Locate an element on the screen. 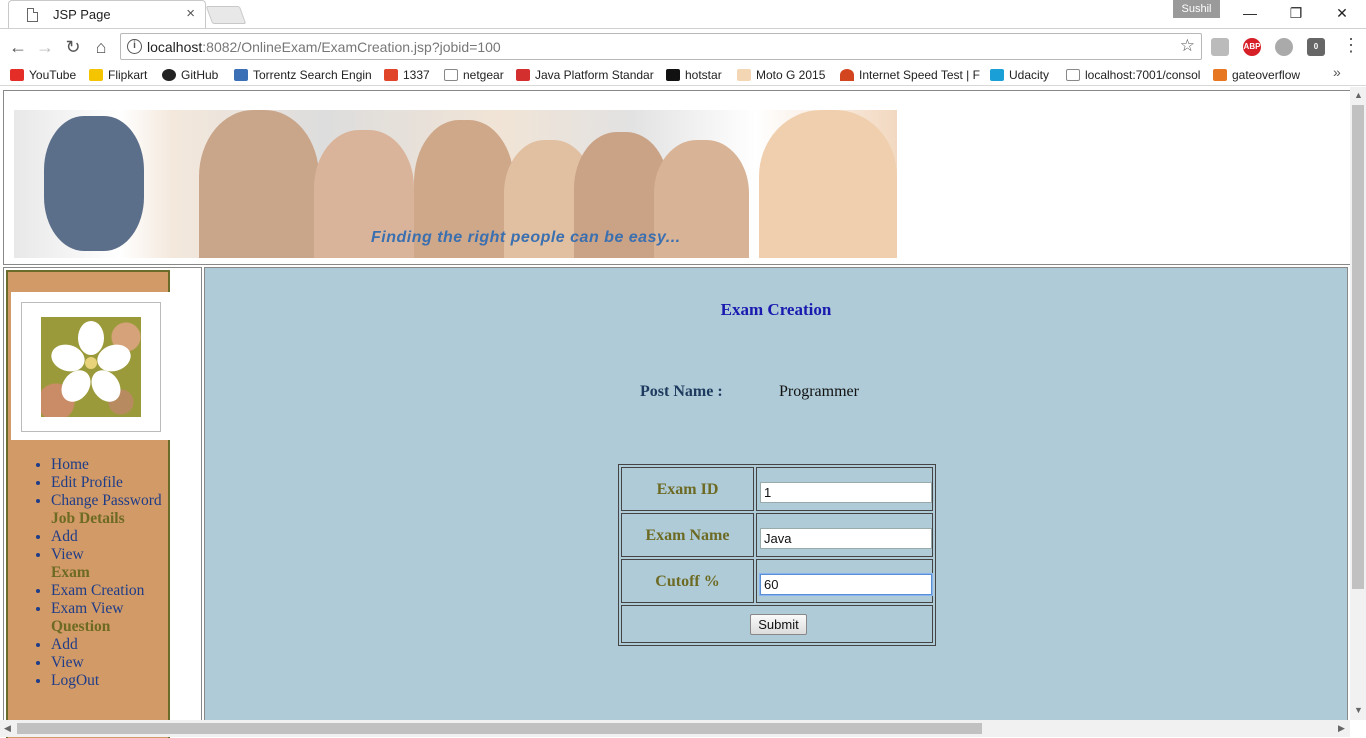  torrentz-icon is located at coordinates (241, 75).